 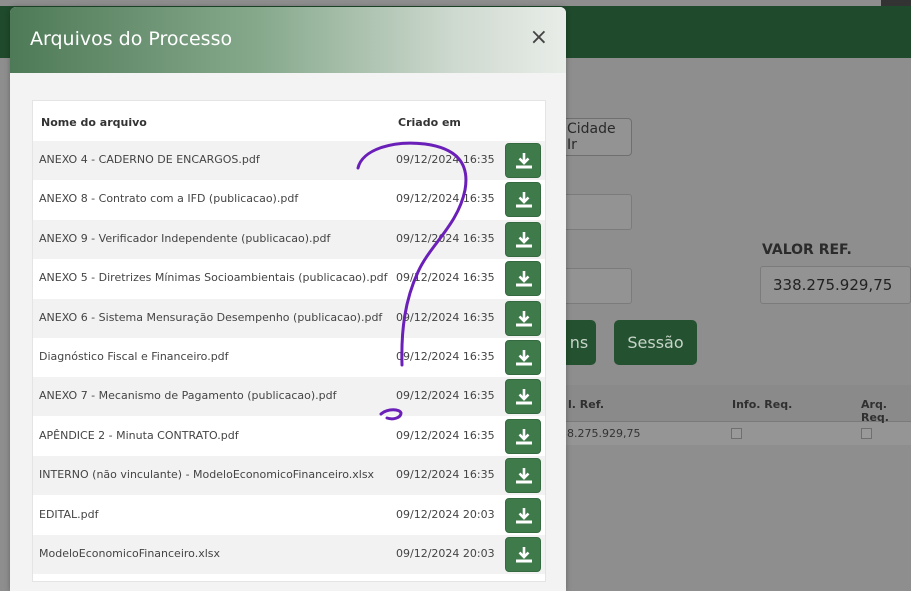 What do you see at coordinates (129, 553) in the screenshot?
I see `file-name: ModeloEconomicoFinanceiro.xlsx` at bounding box center [129, 553].